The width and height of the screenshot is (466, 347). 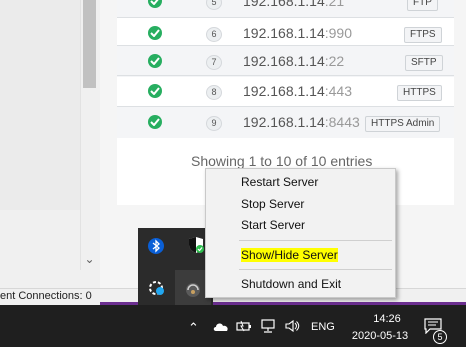 What do you see at coordinates (297, 33) in the screenshot?
I see `server-address: 192.168.1.14:990` at bounding box center [297, 33].